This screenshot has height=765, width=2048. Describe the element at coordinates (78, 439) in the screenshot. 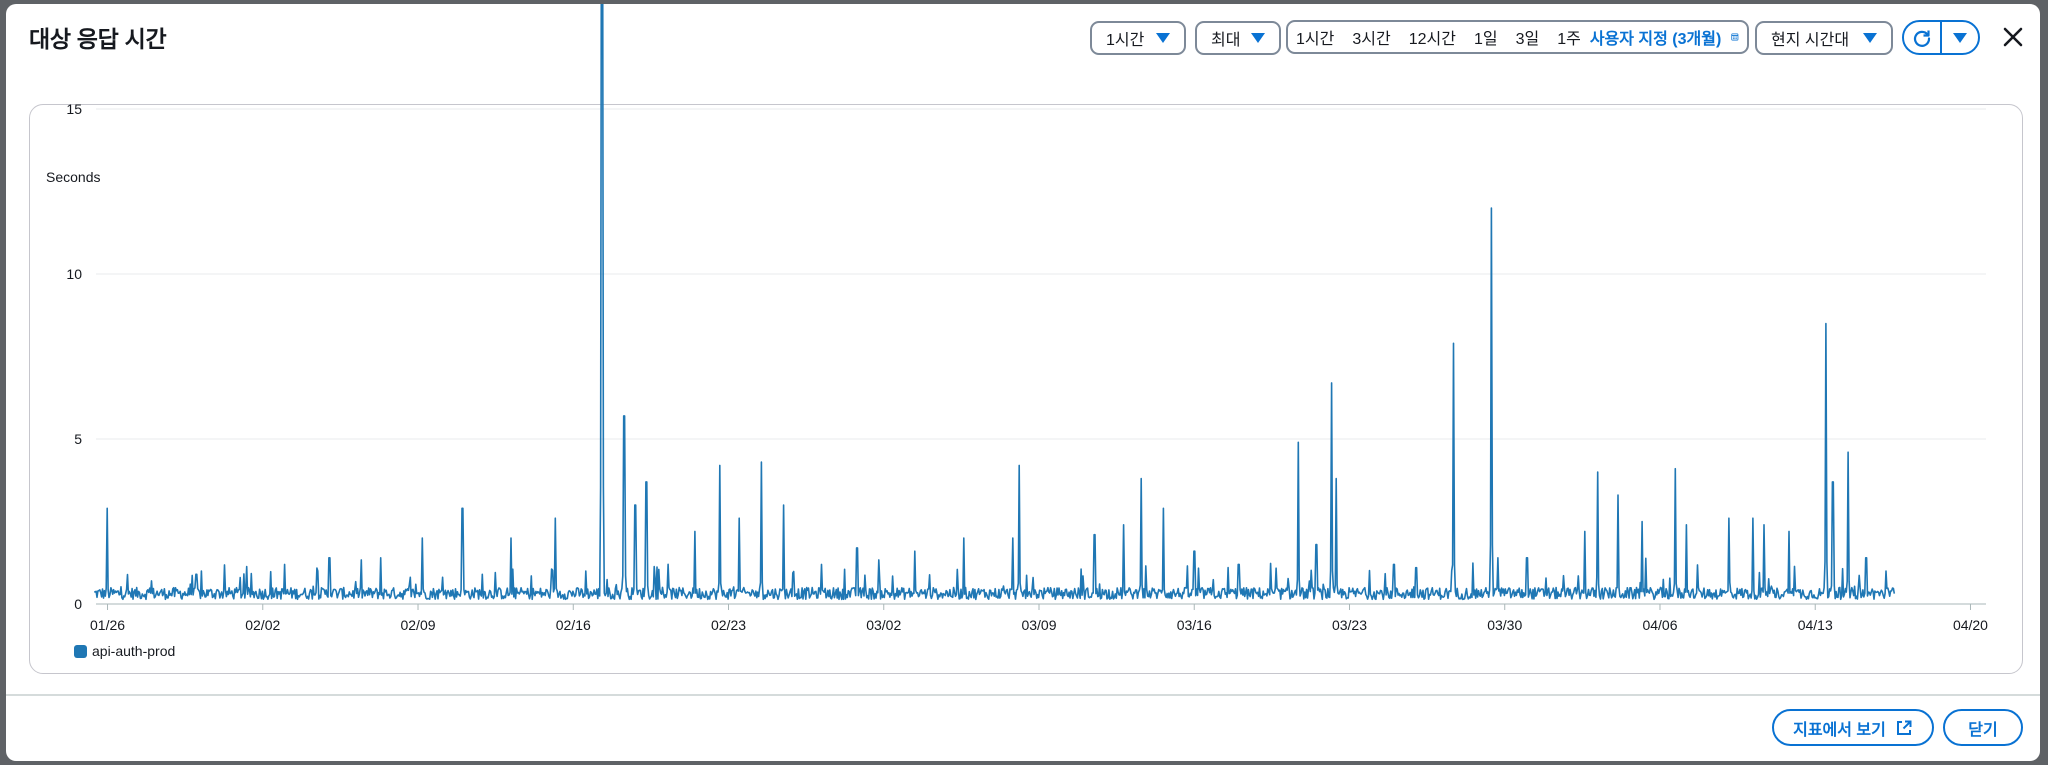

I see `y-tick-label: 5` at that location.